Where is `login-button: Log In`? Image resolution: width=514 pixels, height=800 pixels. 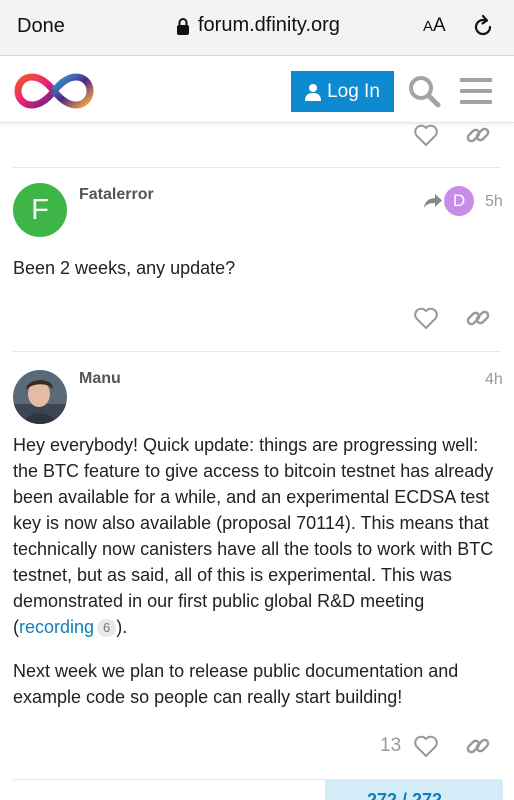
login-button: Log In is located at coordinates (342, 91).